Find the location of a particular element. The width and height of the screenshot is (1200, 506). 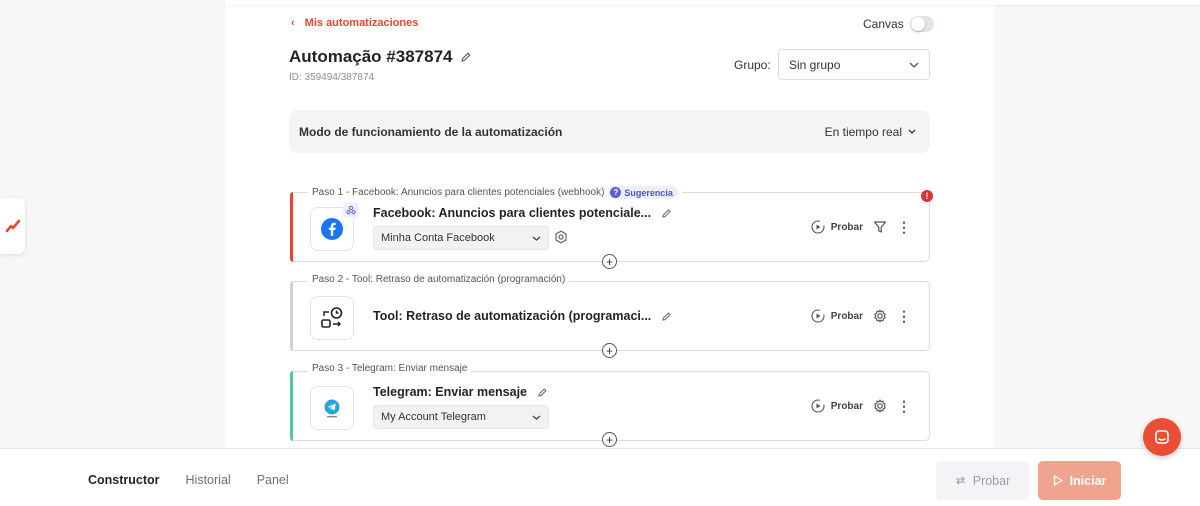

logo-icon is located at coordinates (12, 226).